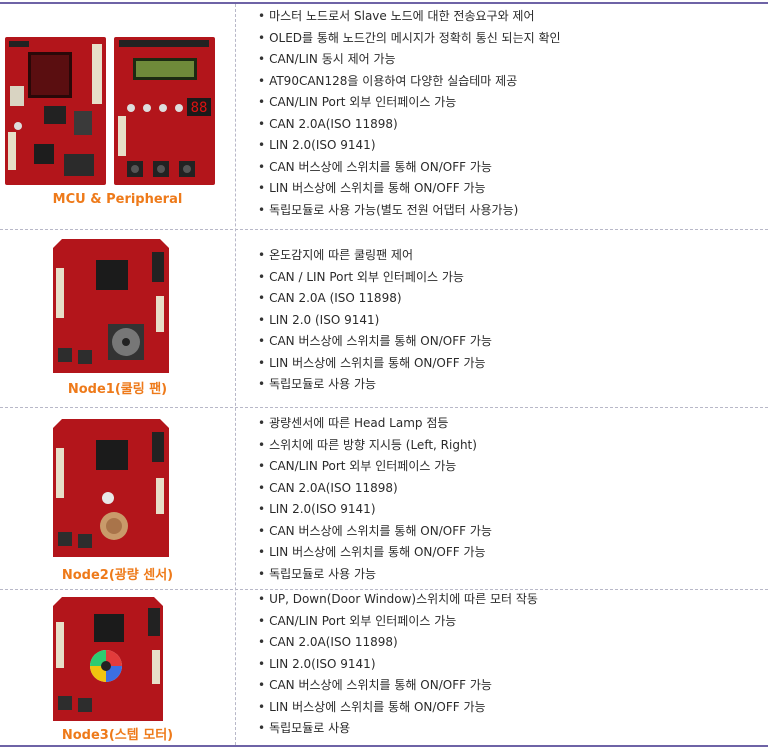 Image resolution: width=768 pixels, height=749 pixels. Describe the element at coordinates (117, 575) in the screenshot. I see `row-caption-node2: Node2(광량 센서)` at that location.